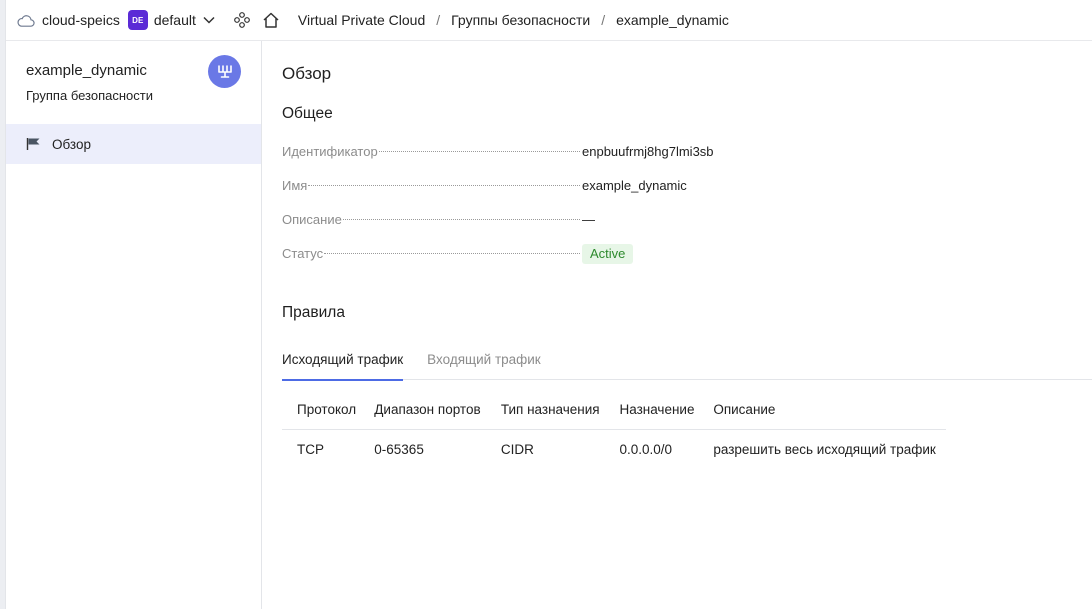  I want to click on column-header-description: Описание, so click(822, 410).